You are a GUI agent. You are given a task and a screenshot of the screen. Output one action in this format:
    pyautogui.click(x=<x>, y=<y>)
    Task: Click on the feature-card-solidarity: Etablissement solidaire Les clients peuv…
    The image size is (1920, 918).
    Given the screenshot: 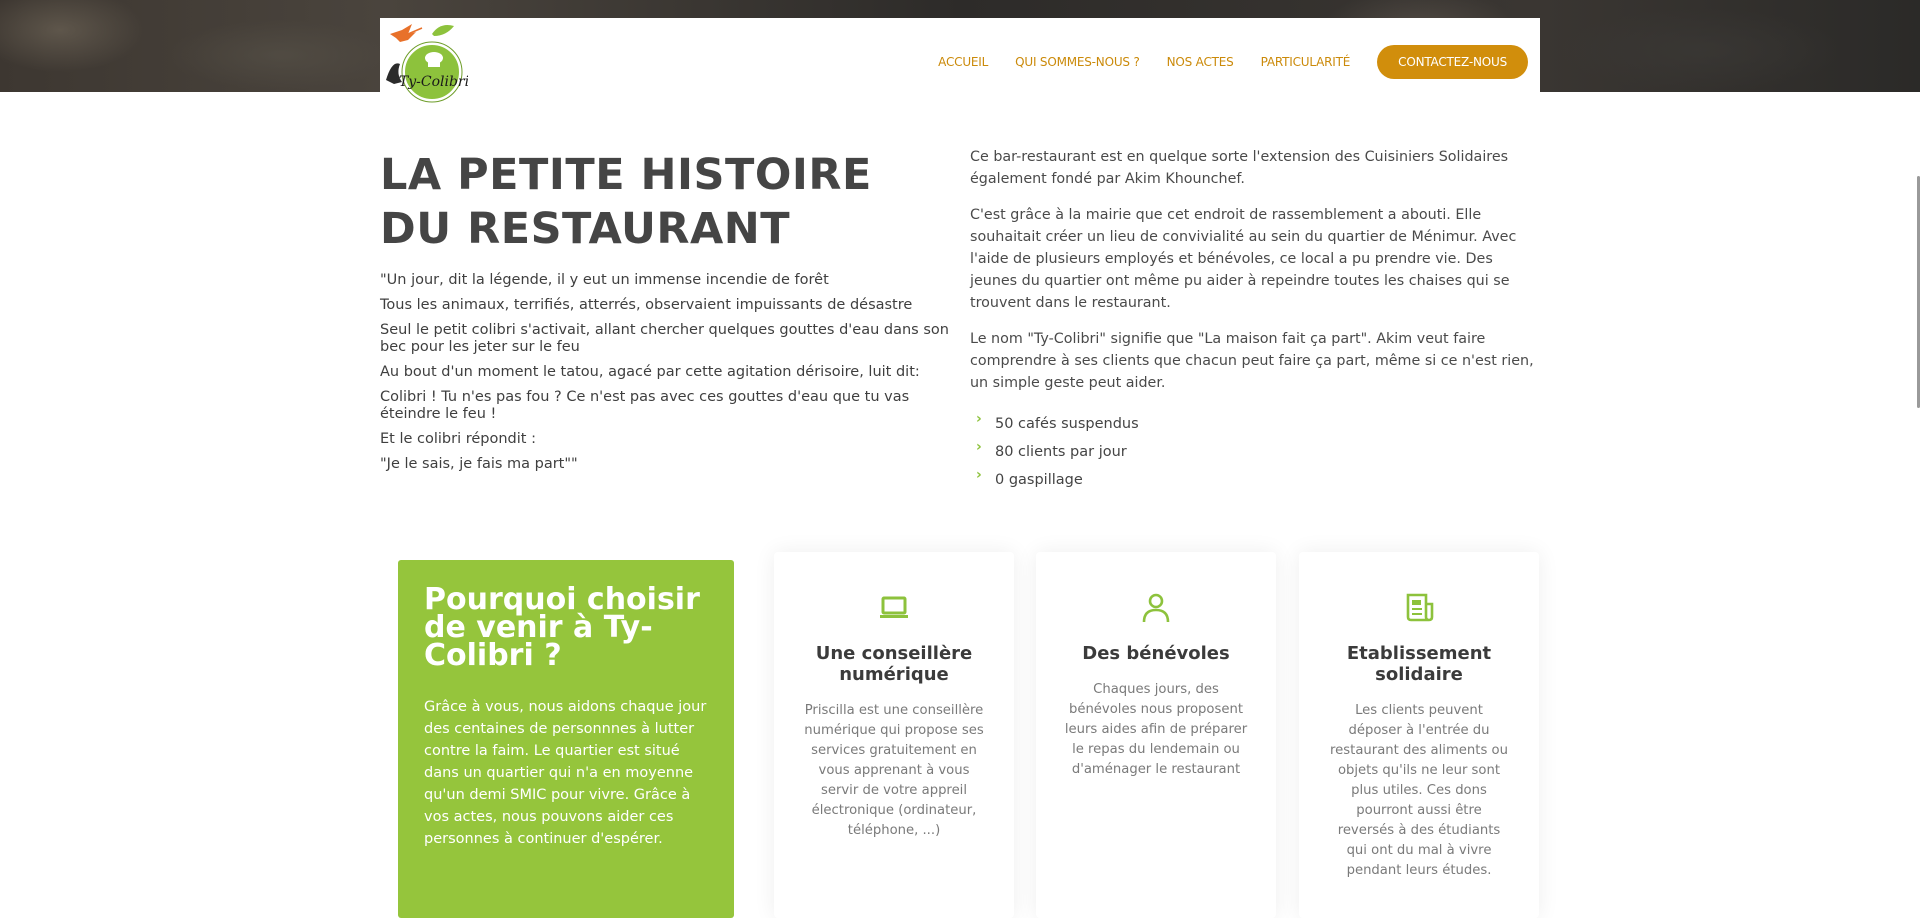 What is the action you would take?
    pyautogui.click(x=1419, y=735)
    